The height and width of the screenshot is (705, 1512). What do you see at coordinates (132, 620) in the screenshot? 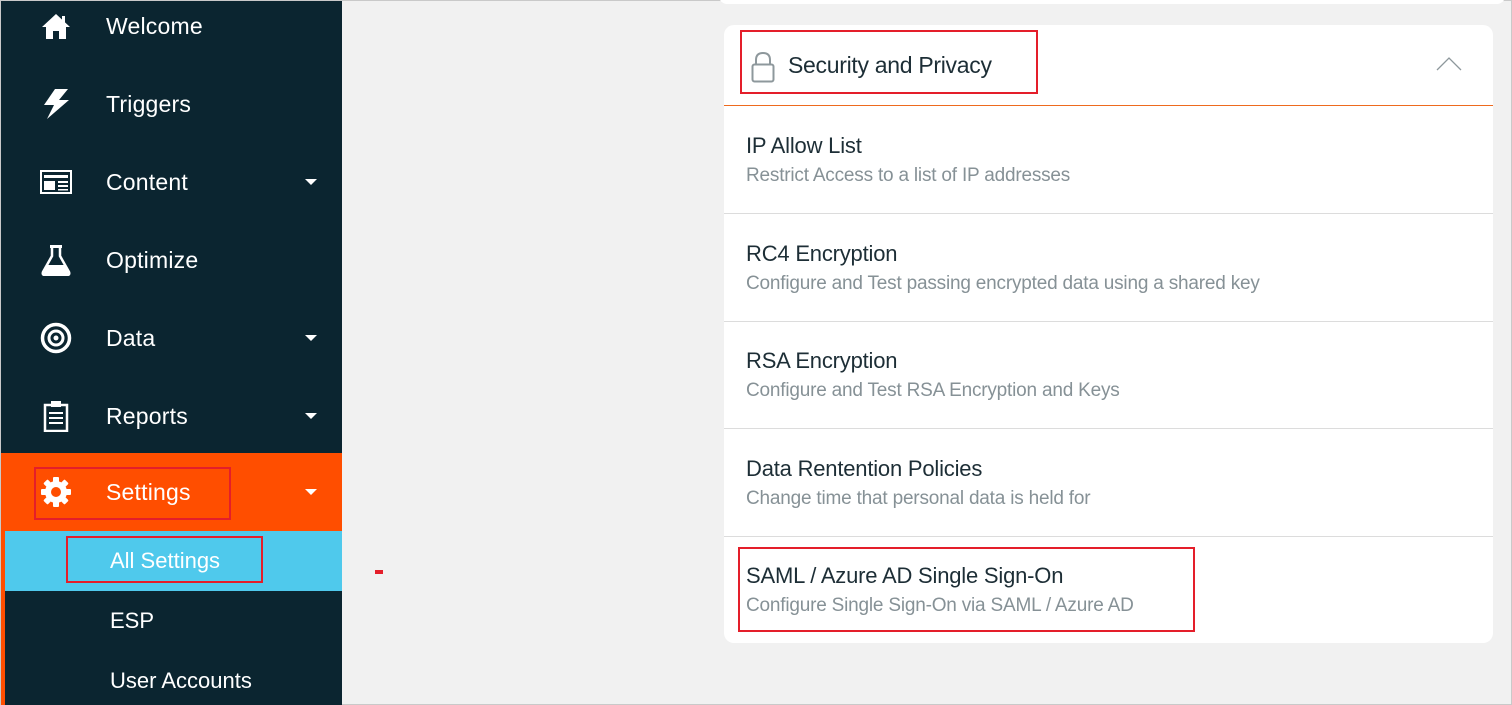
I see `sidebar-subitem-label: ESP` at bounding box center [132, 620].